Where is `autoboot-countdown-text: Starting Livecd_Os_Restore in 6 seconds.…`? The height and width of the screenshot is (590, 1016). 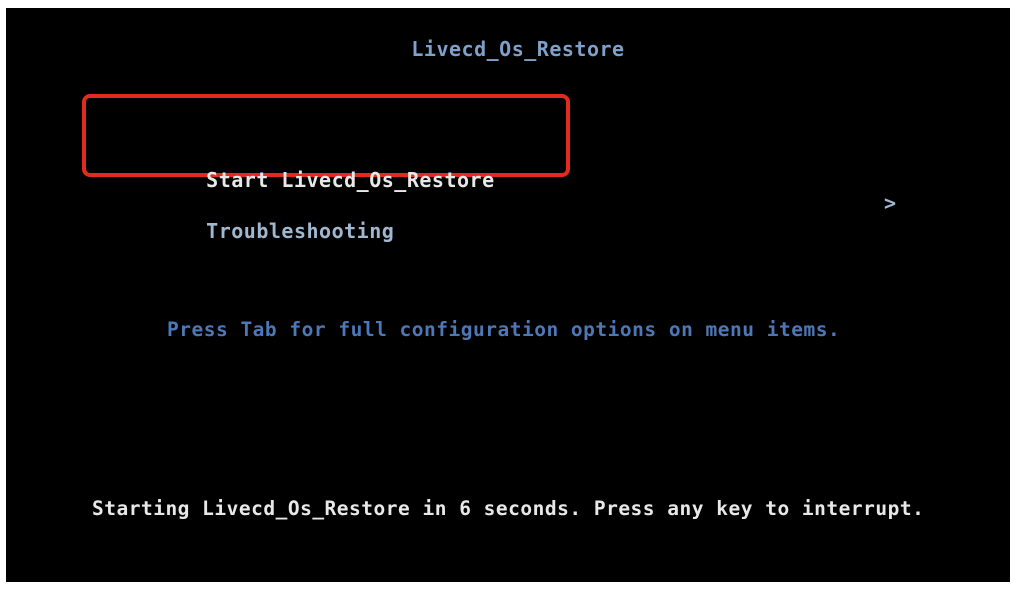 autoboot-countdown-text: Starting Livecd_Os_Restore in 6 seconds.… is located at coordinates (508, 508).